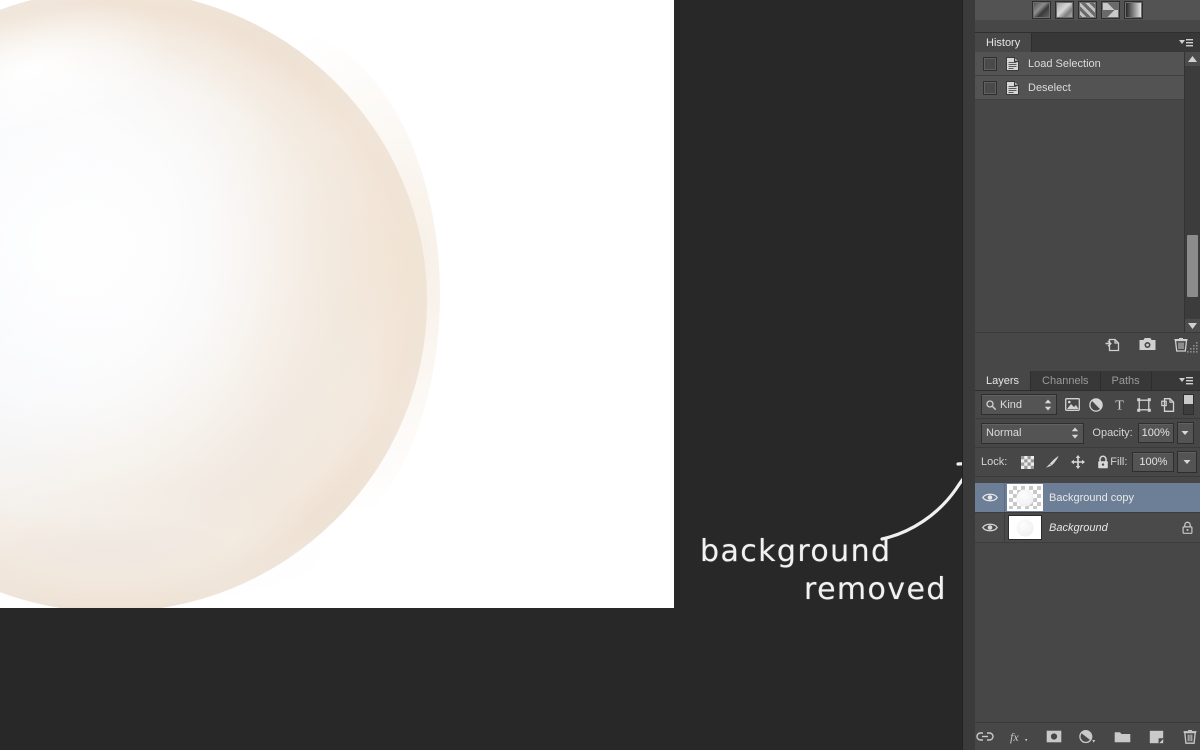 This screenshot has width=1200, height=750. I want to click on history-scroll-thumb, so click(1192, 266).